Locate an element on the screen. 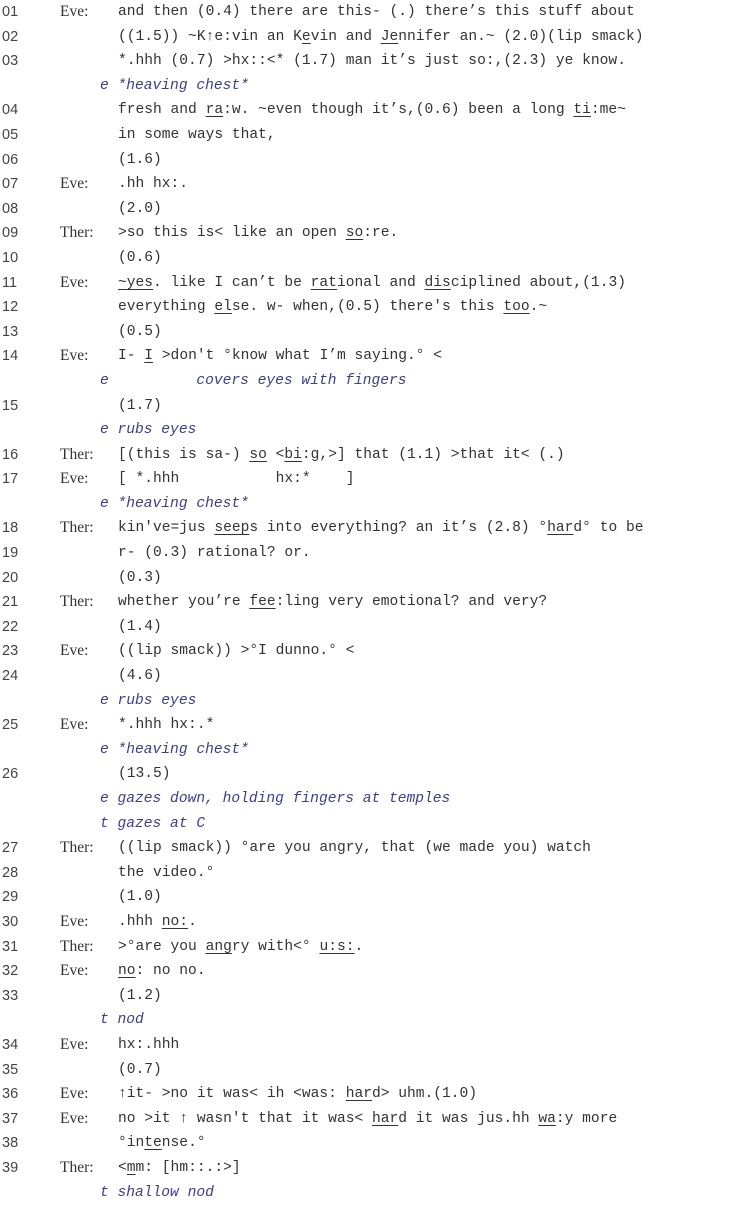 This screenshot has height=1205, width=739. utterance-text: [ *.hhh hx:* ] is located at coordinates (236, 479).